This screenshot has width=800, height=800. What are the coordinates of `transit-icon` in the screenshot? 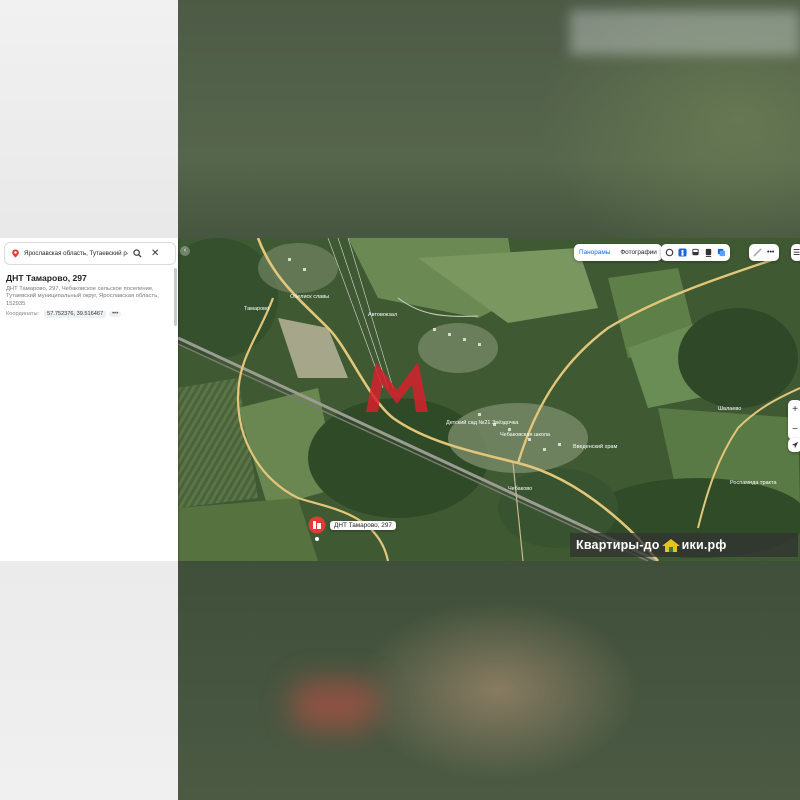 It's located at (708, 252).